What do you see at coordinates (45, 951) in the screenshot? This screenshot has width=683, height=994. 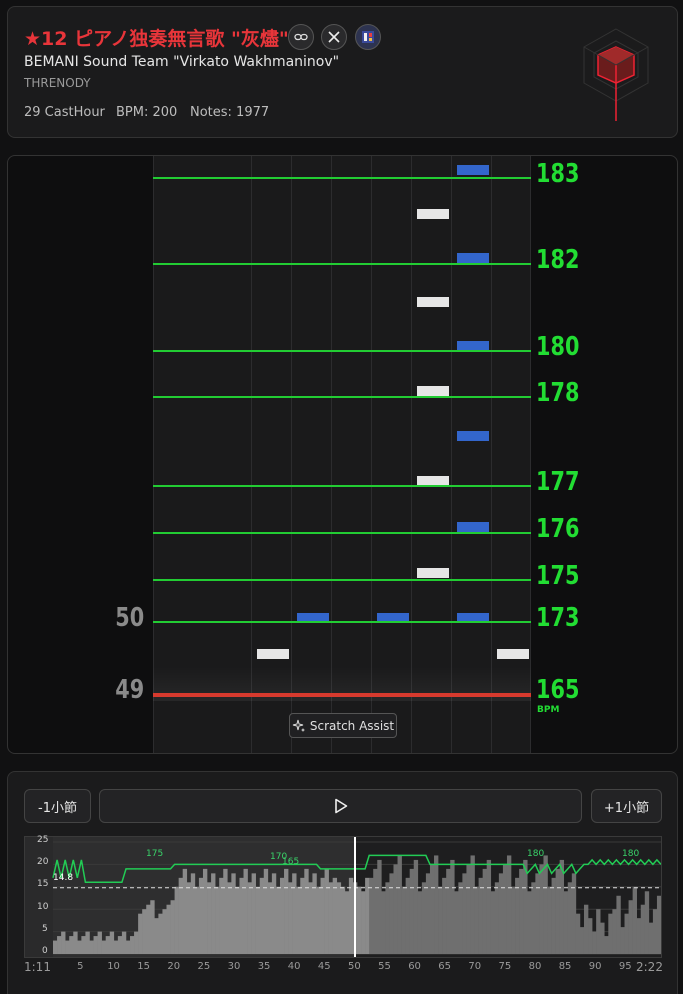 I see `y-tick-label: 0` at bounding box center [45, 951].